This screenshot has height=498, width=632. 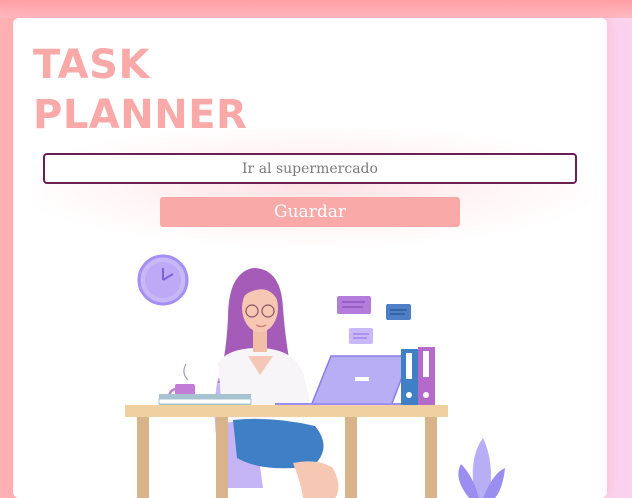 I want to click on chat-bubble-icon, so click(x=374, y=320).